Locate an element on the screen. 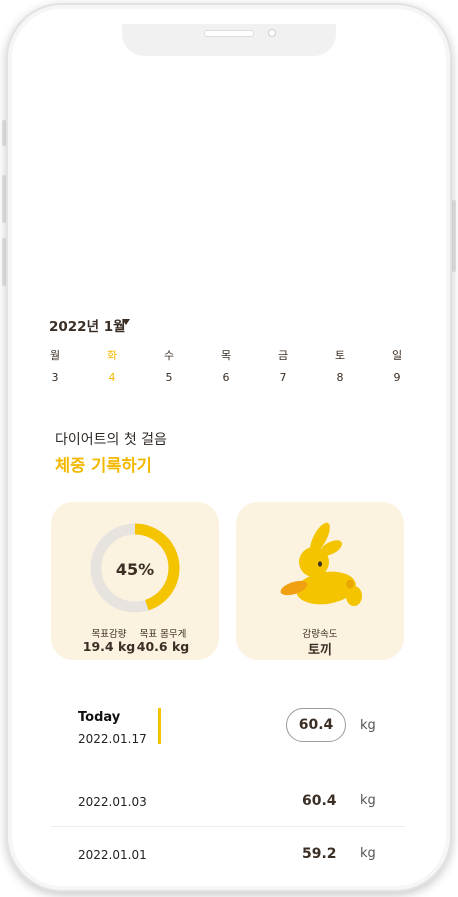 This screenshot has height=897, width=458. goal-weight-value: 40.6 kg is located at coordinates (163, 646).